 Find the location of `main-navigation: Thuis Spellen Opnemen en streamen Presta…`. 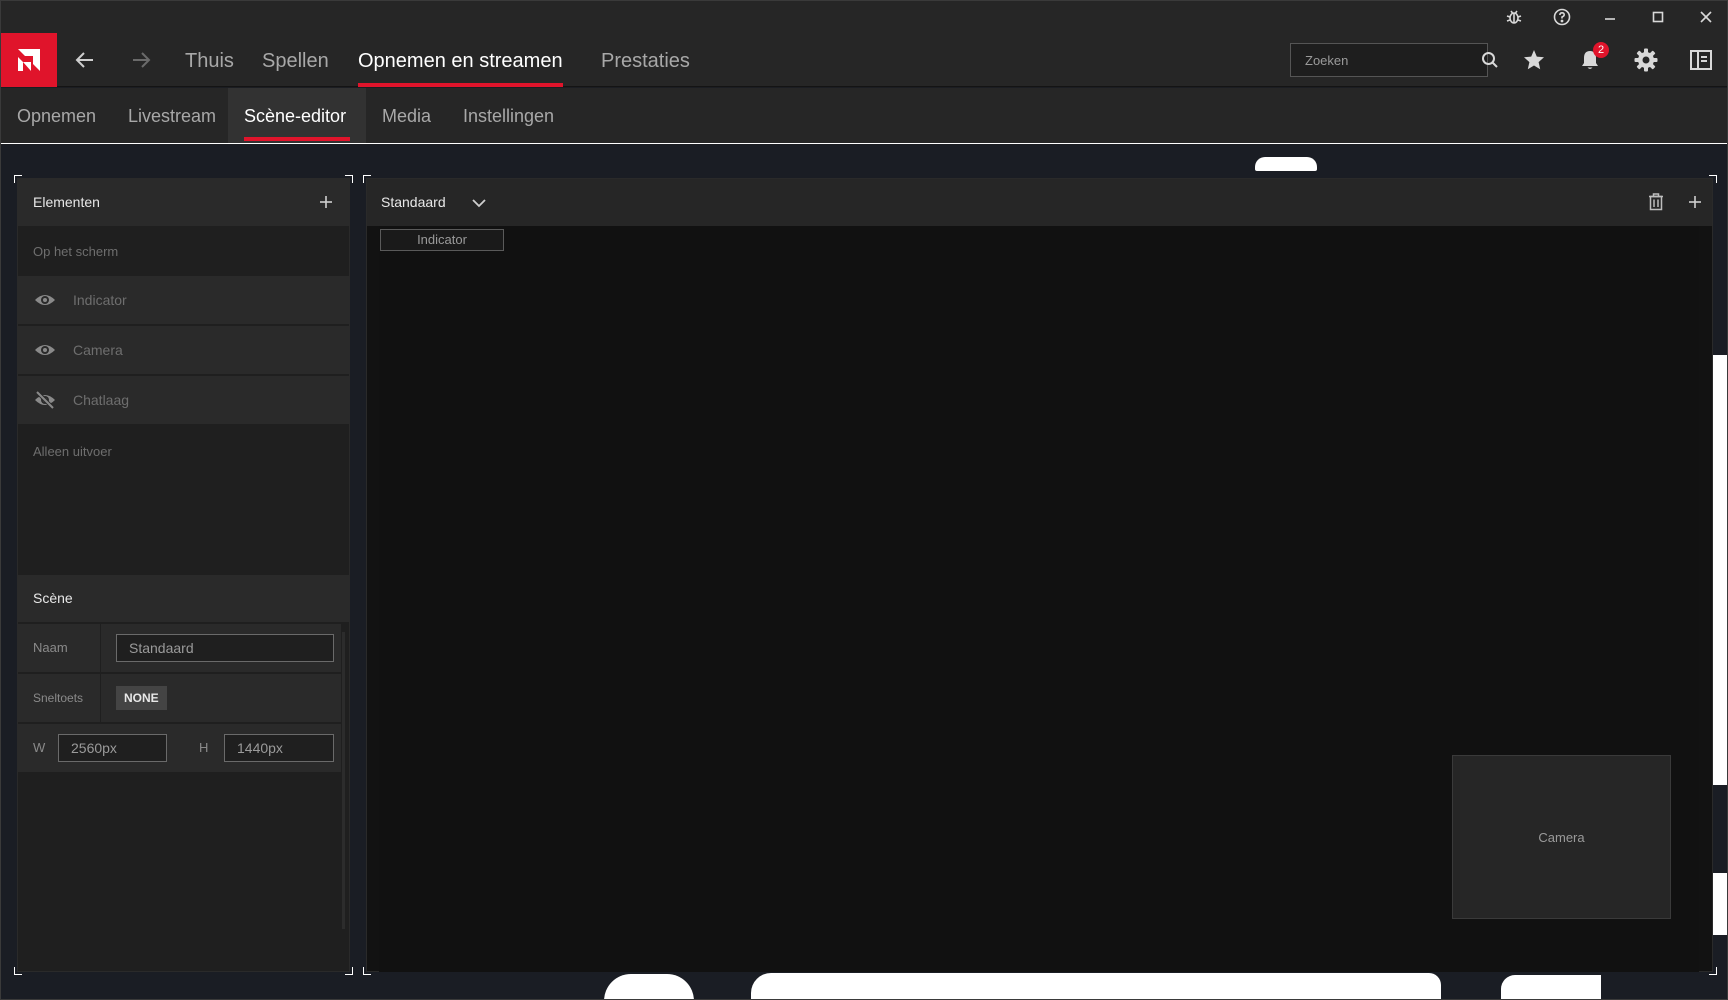

main-navigation: Thuis Spellen Opnemen en streamen Presta… is located at coordinates (864, 60).